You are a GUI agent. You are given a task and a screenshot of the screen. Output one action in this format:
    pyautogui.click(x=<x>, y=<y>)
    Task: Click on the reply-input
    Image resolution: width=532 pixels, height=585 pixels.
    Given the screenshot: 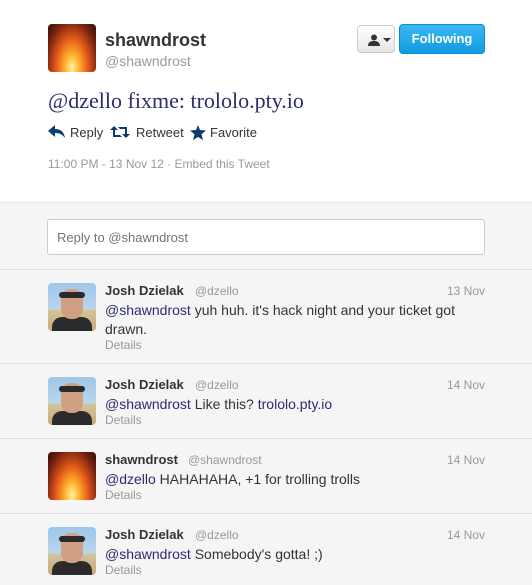 What is the action you would take?
    pyautogui.click(x=266, y=237)
    